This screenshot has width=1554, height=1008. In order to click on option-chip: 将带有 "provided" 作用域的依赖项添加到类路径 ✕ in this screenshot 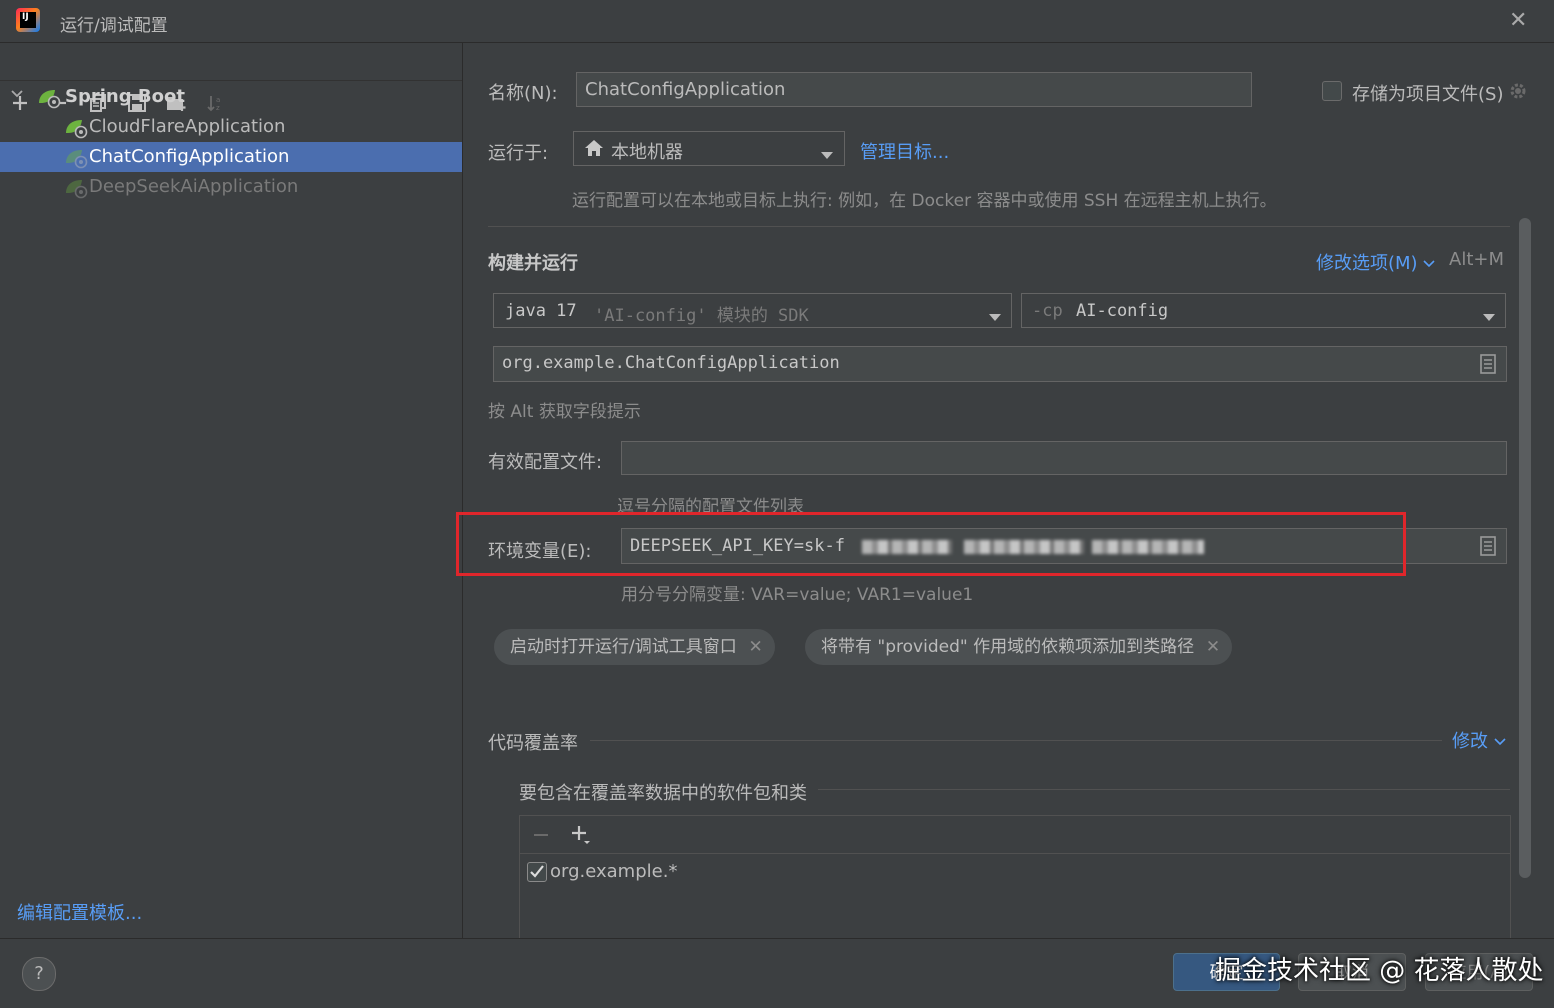, I will do `click(1019, 647)`.